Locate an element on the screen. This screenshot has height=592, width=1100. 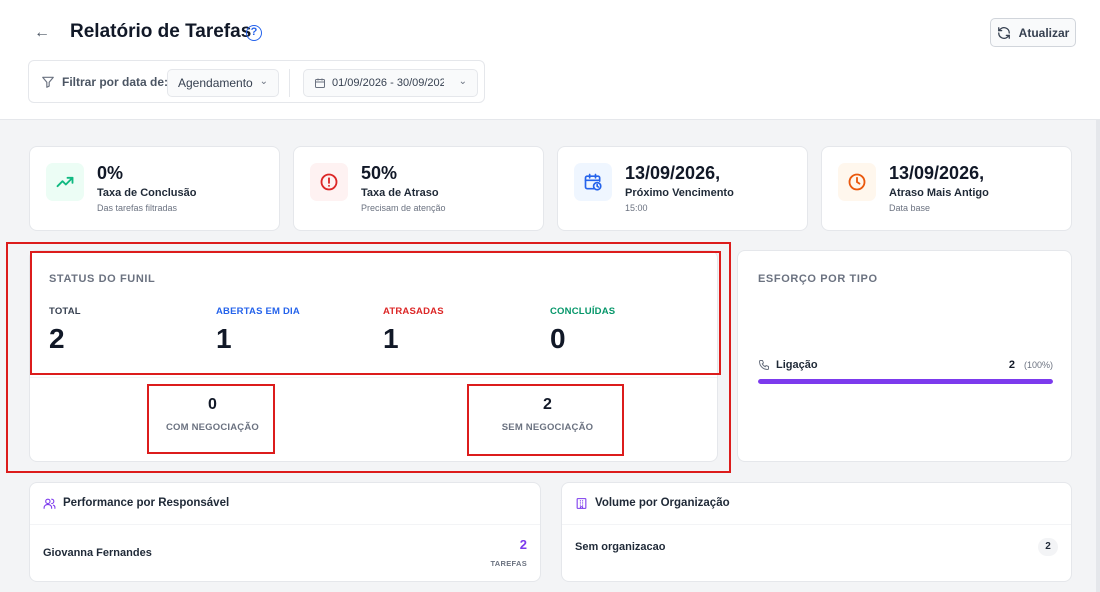
filter-label: Filtrar por data de: is located at coordinates (115, 82).